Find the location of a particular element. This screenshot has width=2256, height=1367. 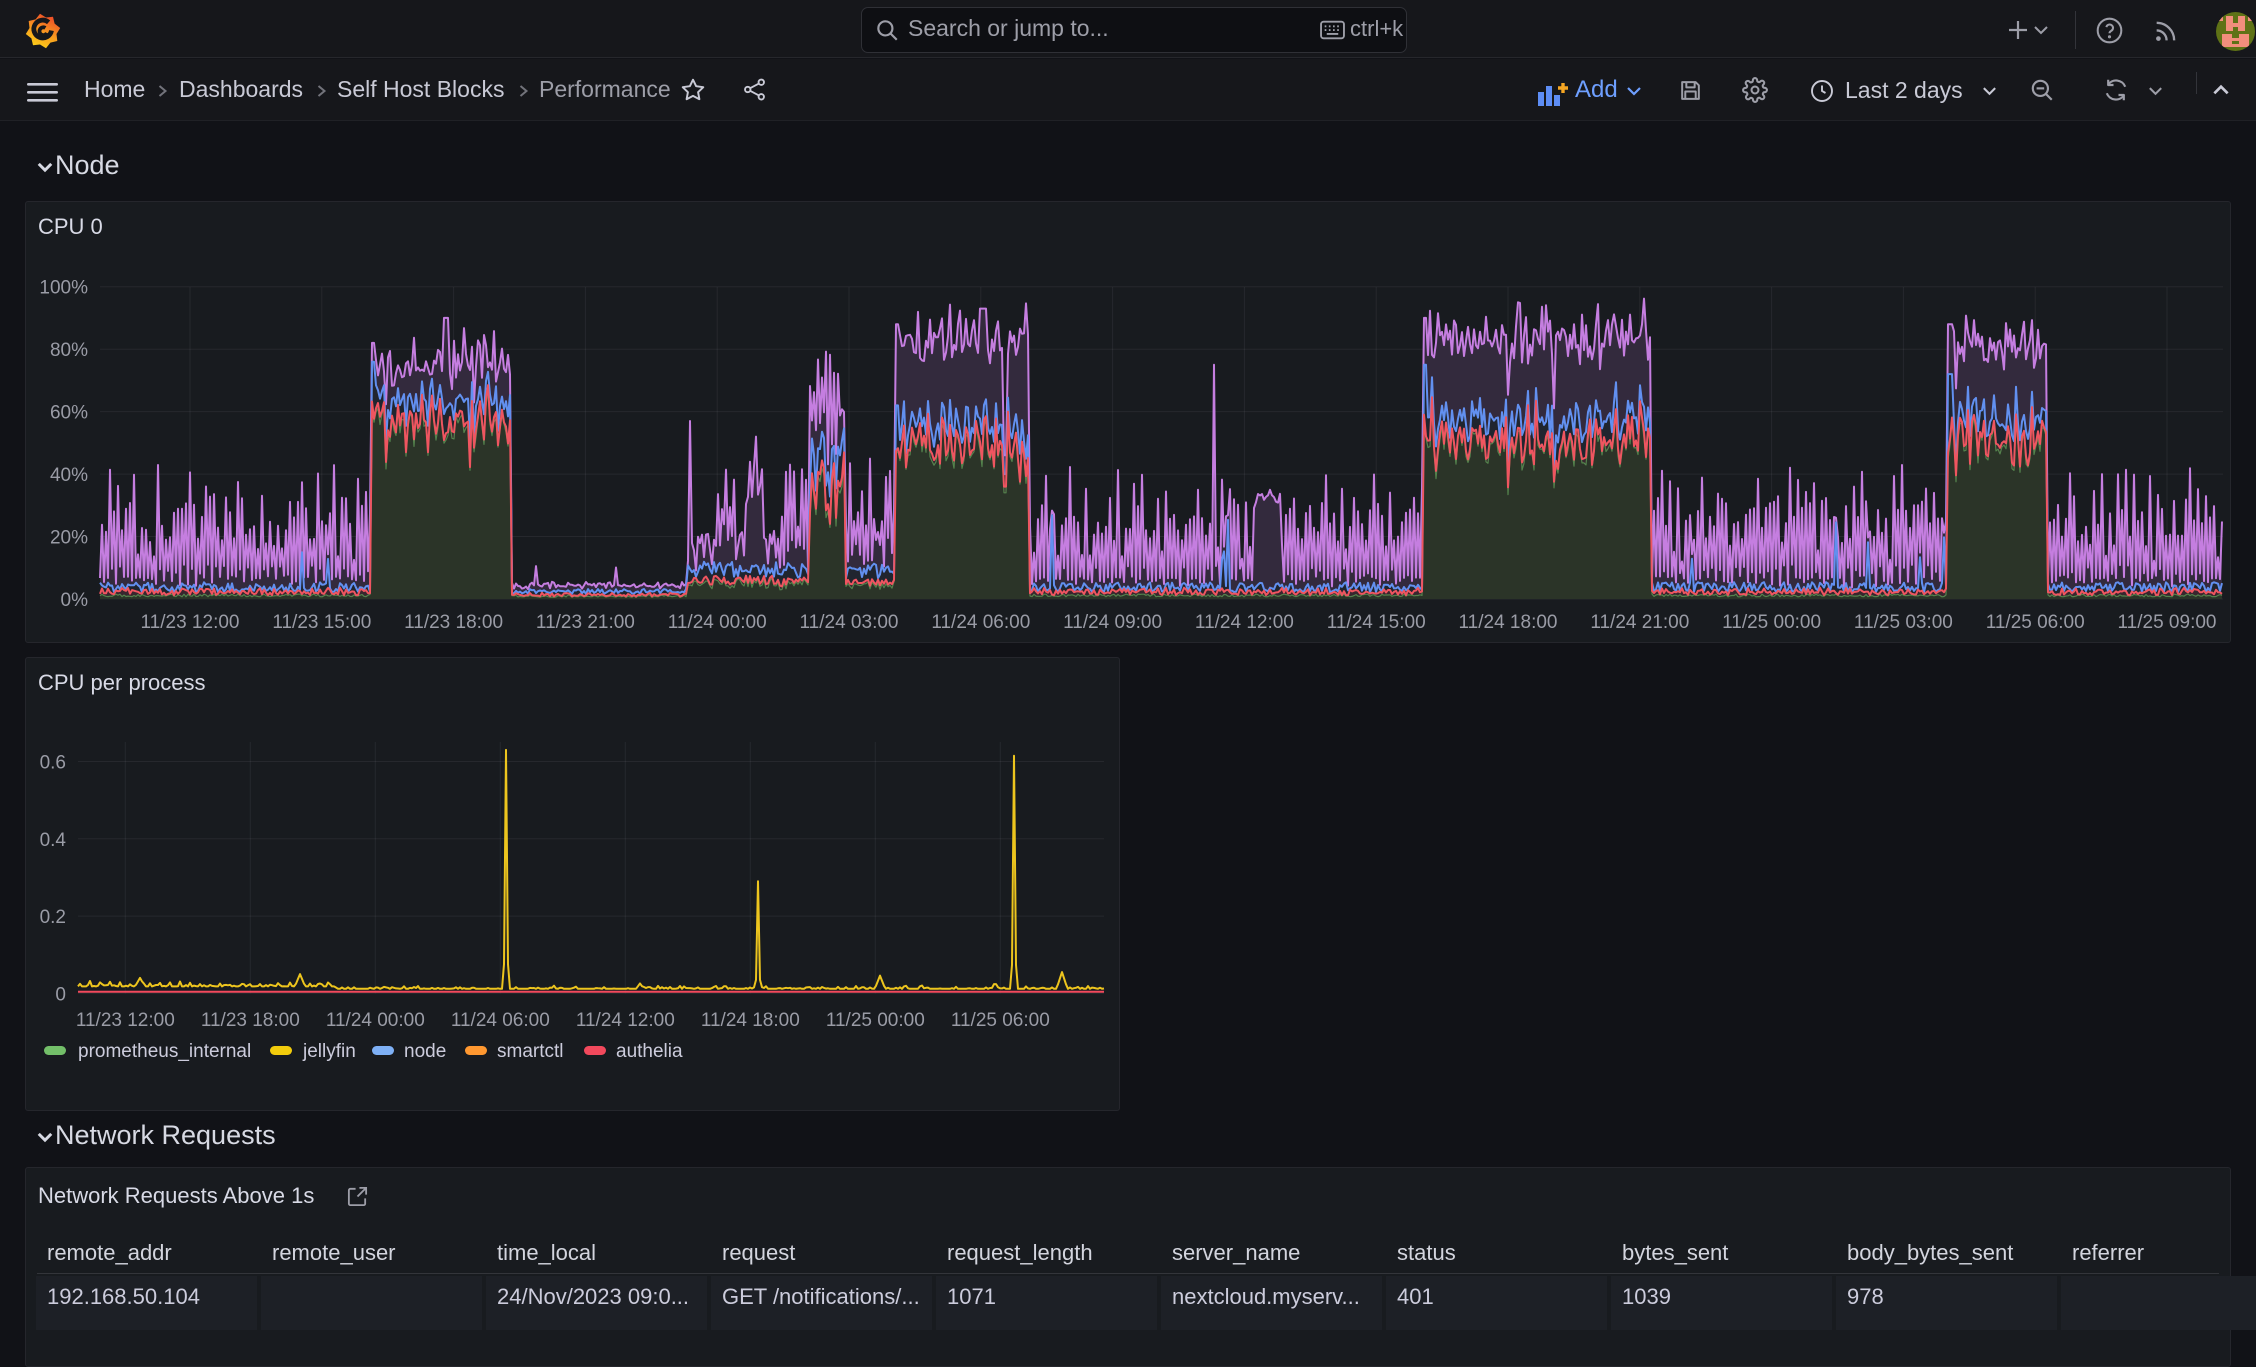

svg-text: 11/25 09:00 is located at coordinates (2167, 622).